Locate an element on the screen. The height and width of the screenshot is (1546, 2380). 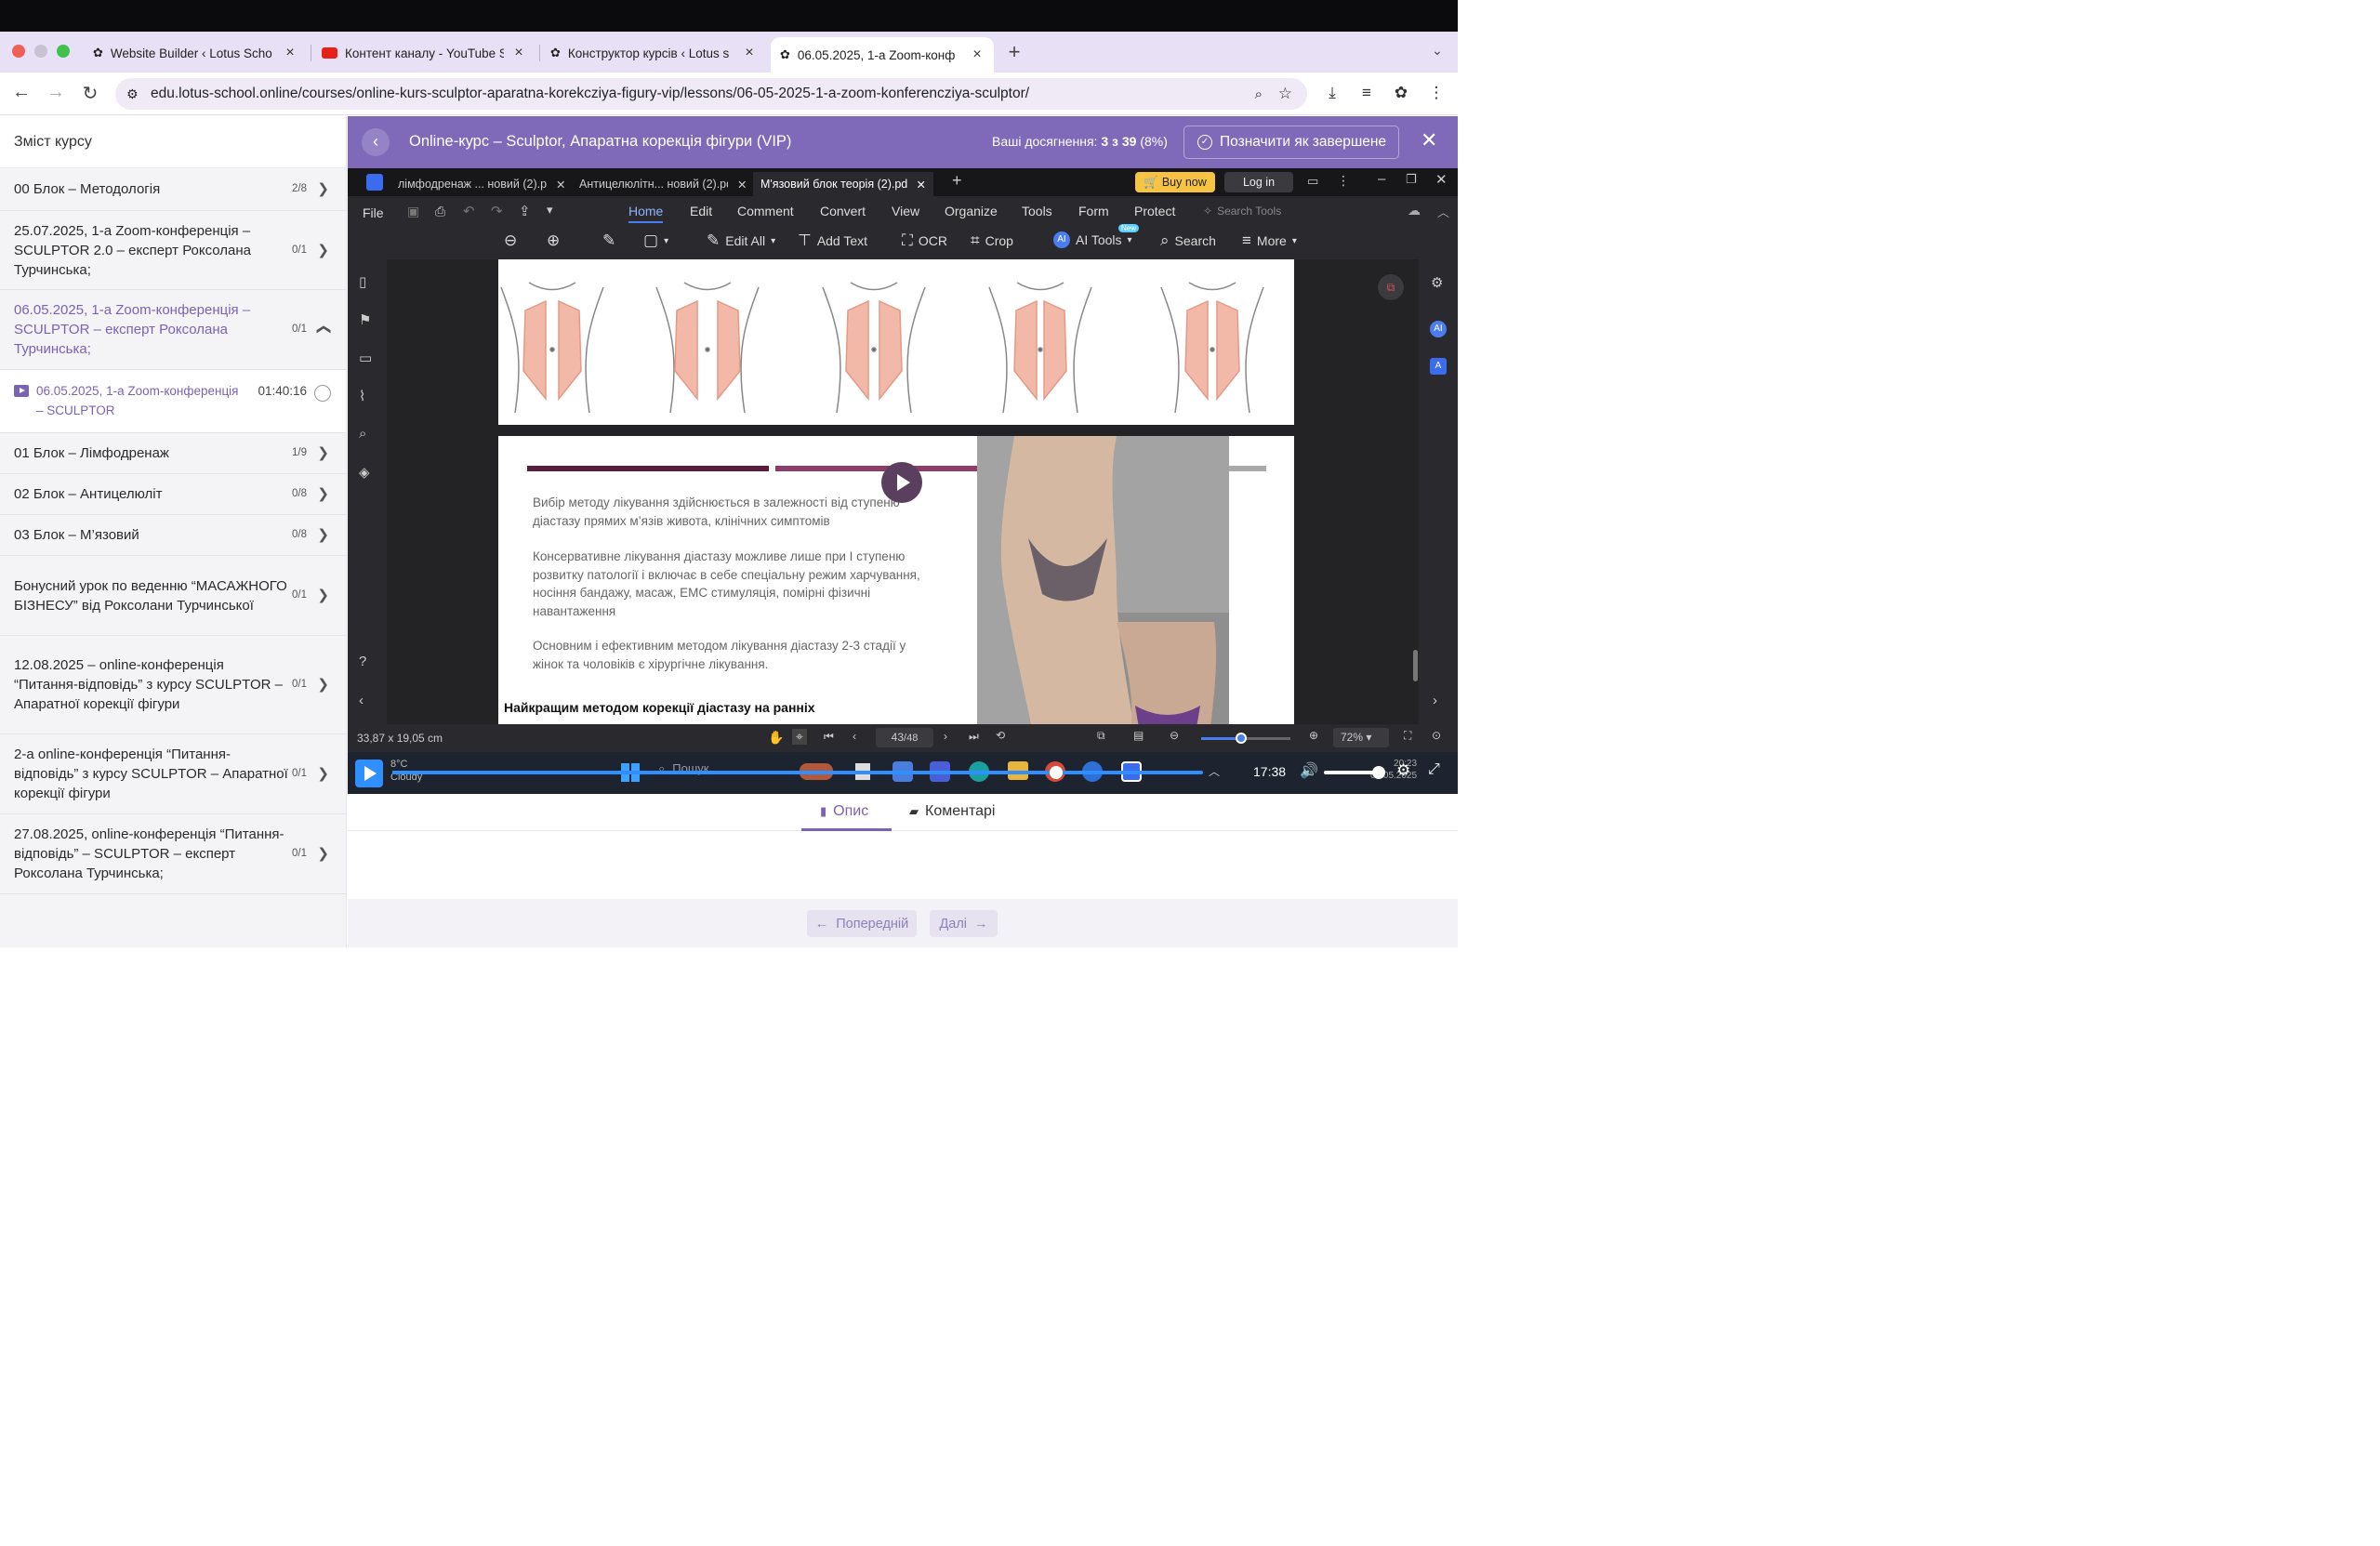
maximize-window-icon is located at coordinates (63, 51).